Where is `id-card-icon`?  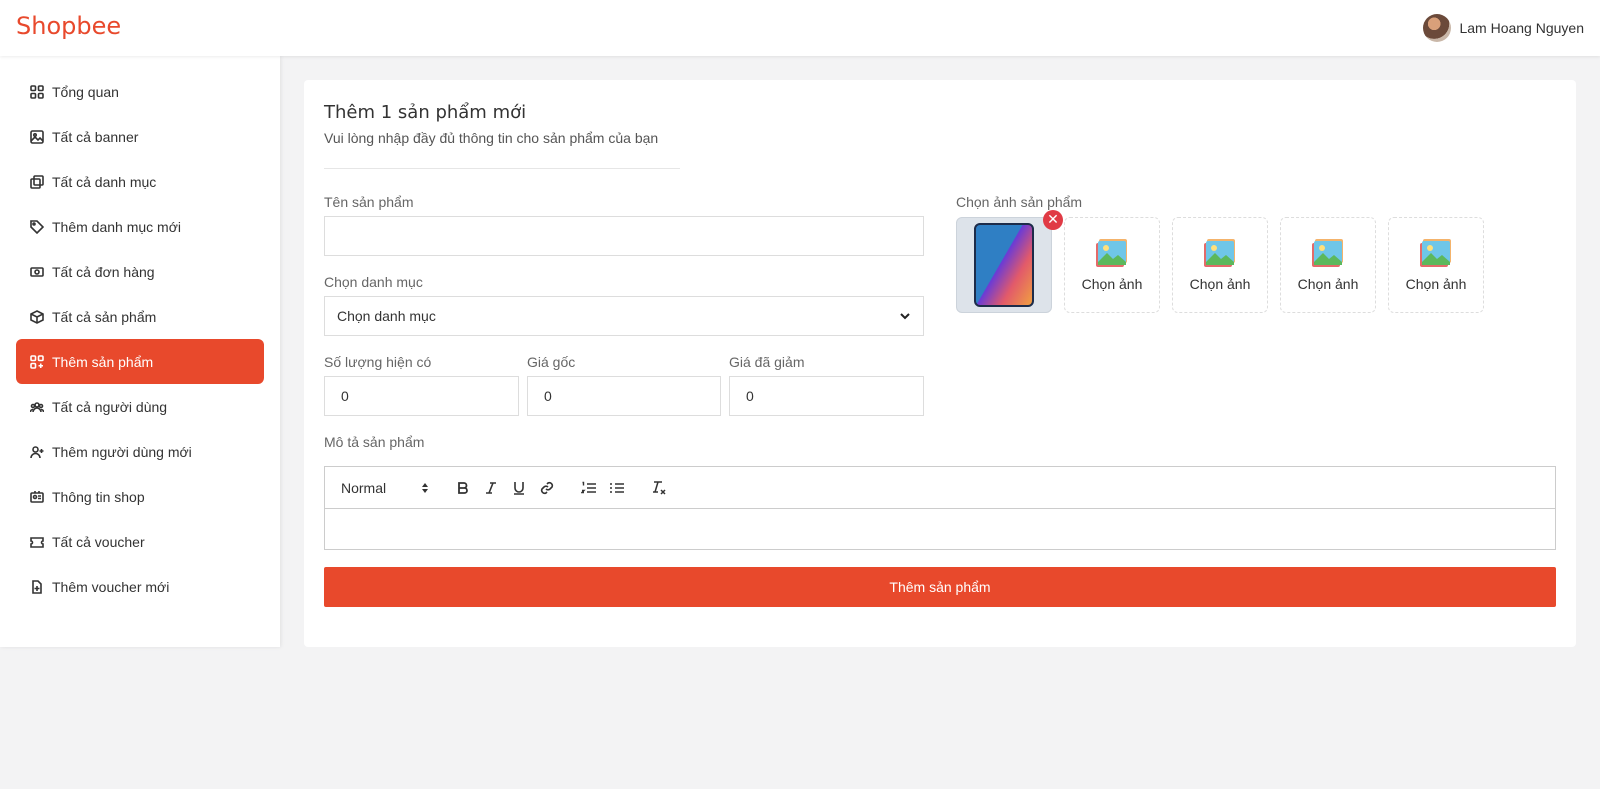 id-card-icon is located at coordinates (37, 496).